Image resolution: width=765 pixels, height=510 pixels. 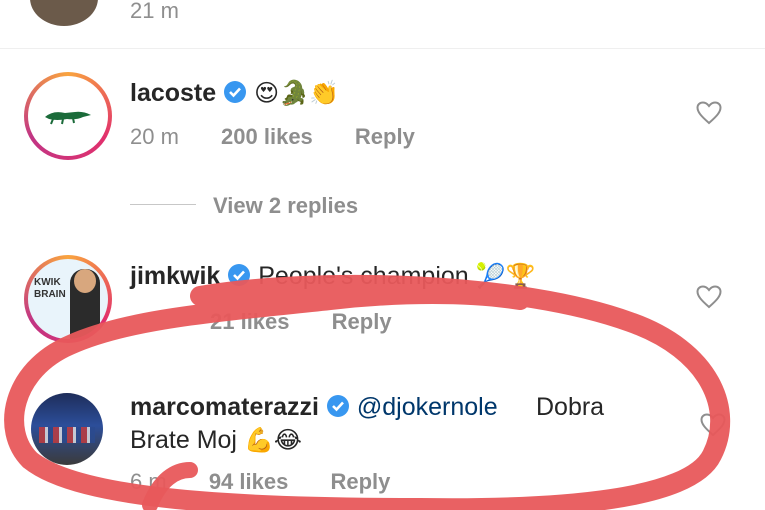 I want to click on comment-line: lacoste 😍🐊👏, so click(x=234, y=93).